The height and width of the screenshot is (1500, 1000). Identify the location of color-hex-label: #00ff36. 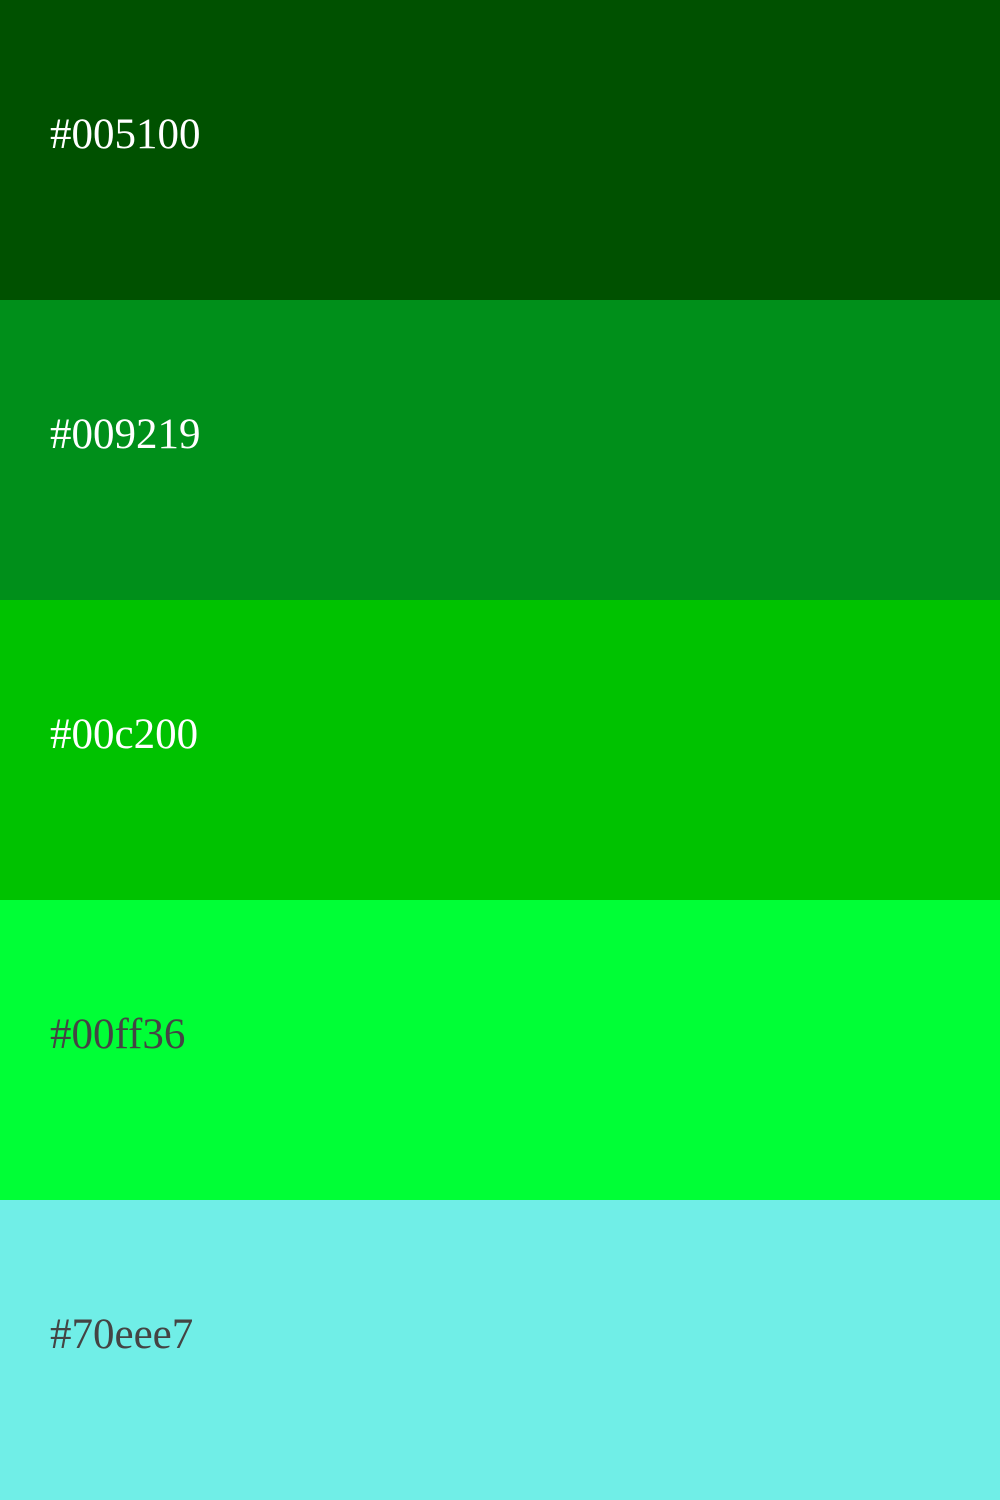
(118, 1034).